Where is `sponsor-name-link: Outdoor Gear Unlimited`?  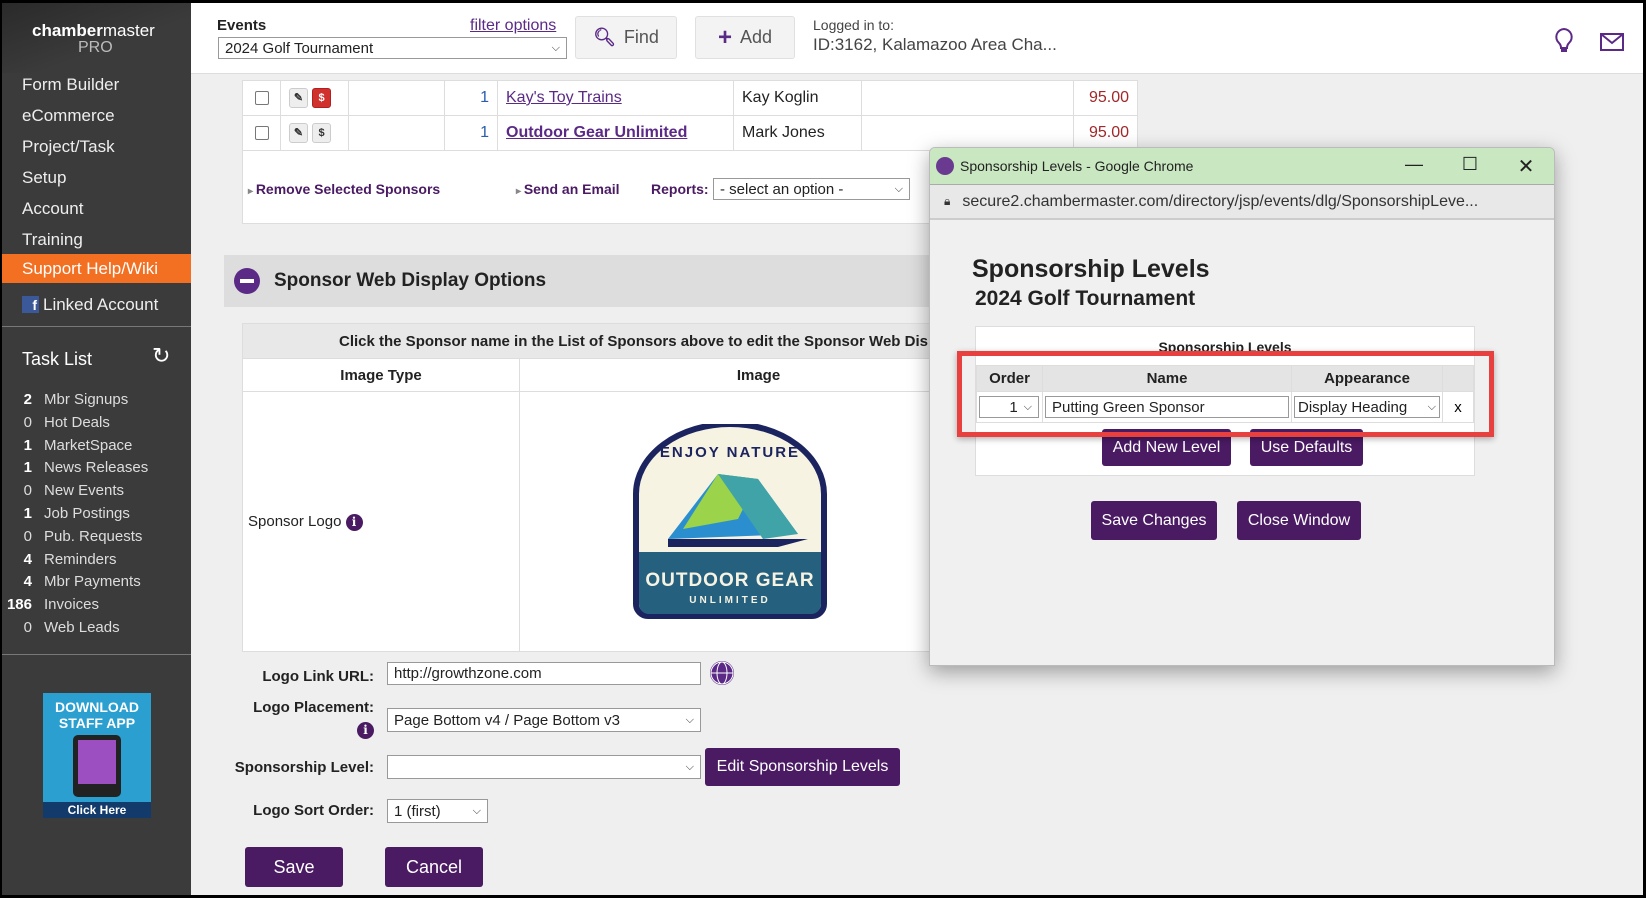
sponsor-name-link: Outdoor Gear Unlimited is located at coordinates (596, 132).